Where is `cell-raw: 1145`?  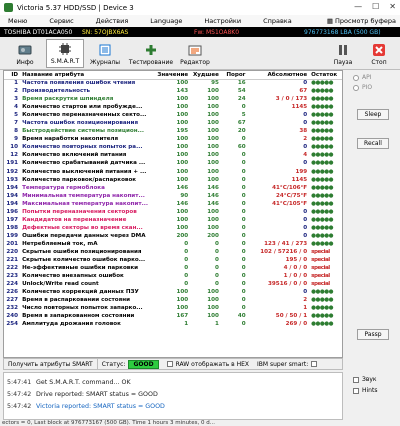
cell-raw: 1145 is located at coordinates (299, 179).